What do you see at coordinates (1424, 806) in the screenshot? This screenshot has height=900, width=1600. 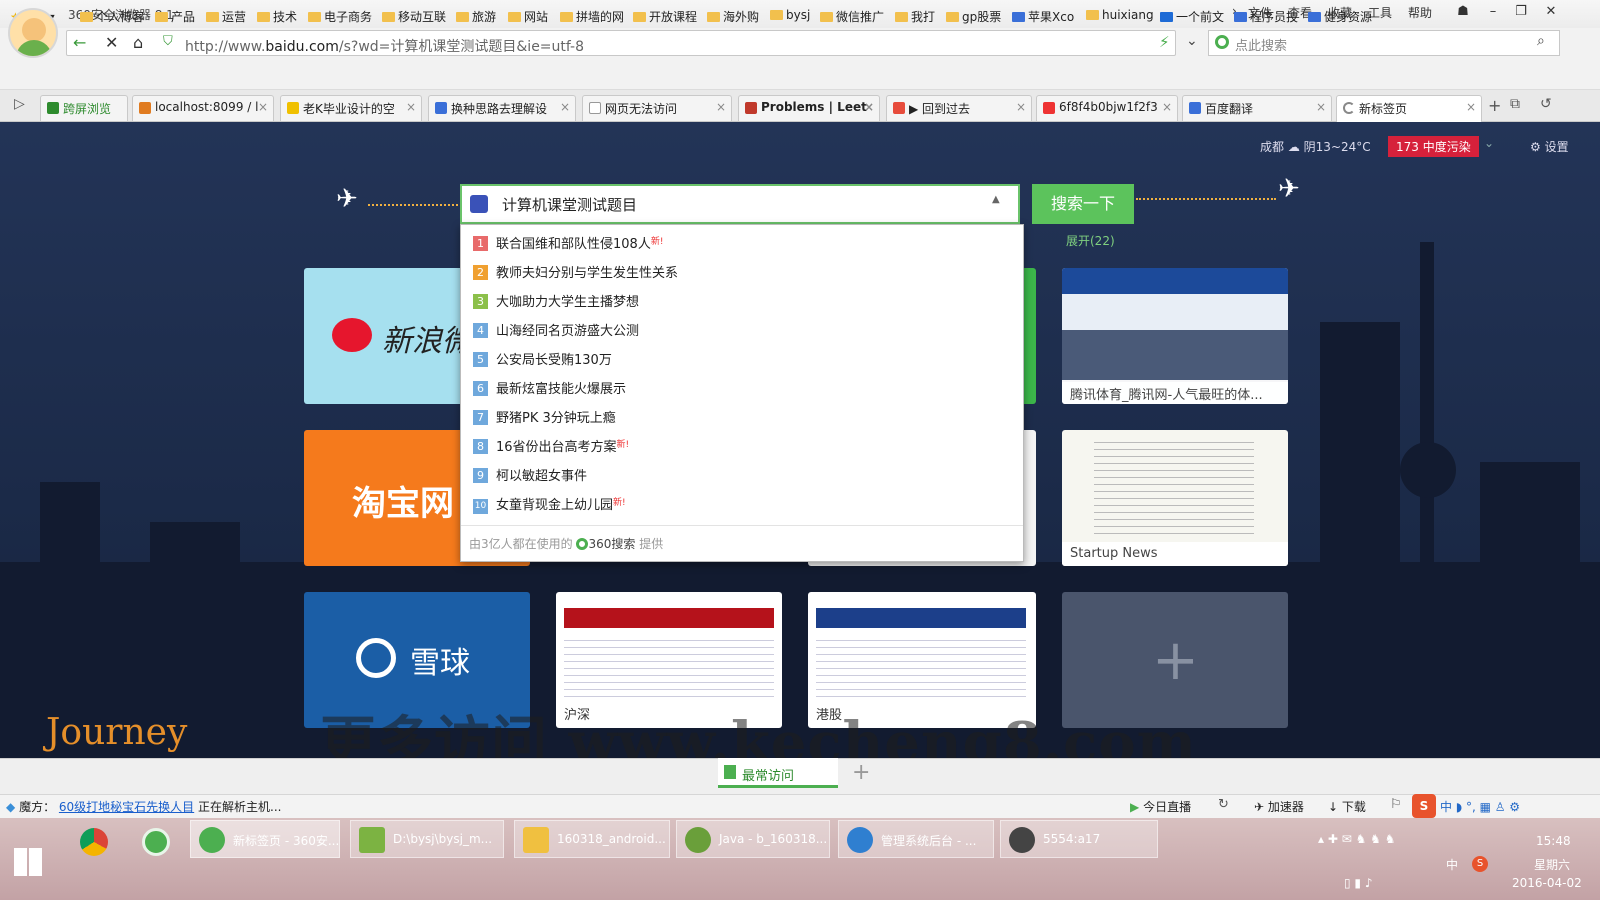 I see `sogou-ime-icon: S` at bounding box center [1424, 806].